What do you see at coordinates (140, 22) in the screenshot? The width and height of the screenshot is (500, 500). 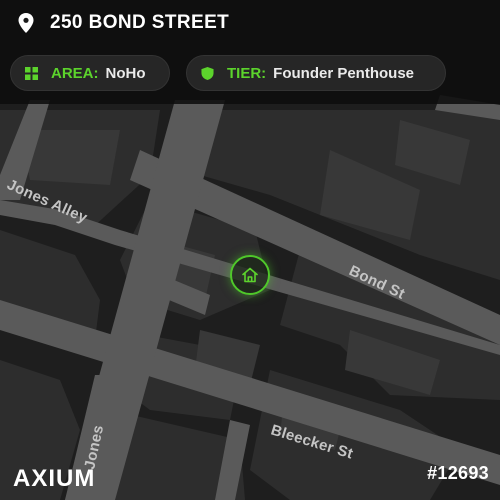 I see `address-title: 250 BOND STREET` at bounding box center [140, 22].